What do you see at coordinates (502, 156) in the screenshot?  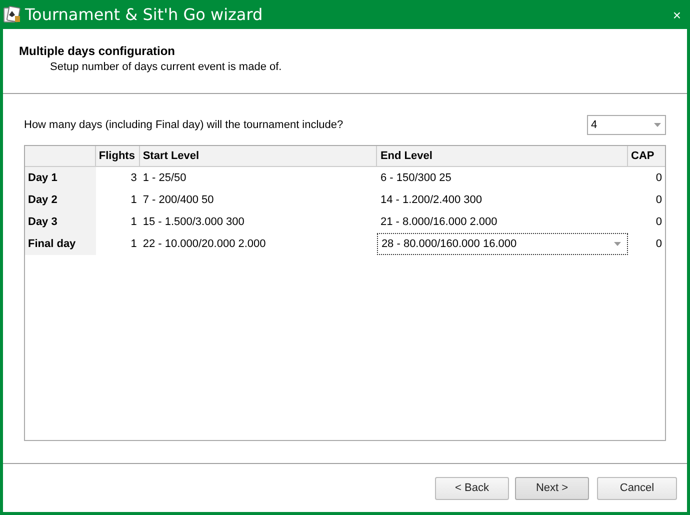 I see `column-header: End Level` at bounding box center [502, 156].